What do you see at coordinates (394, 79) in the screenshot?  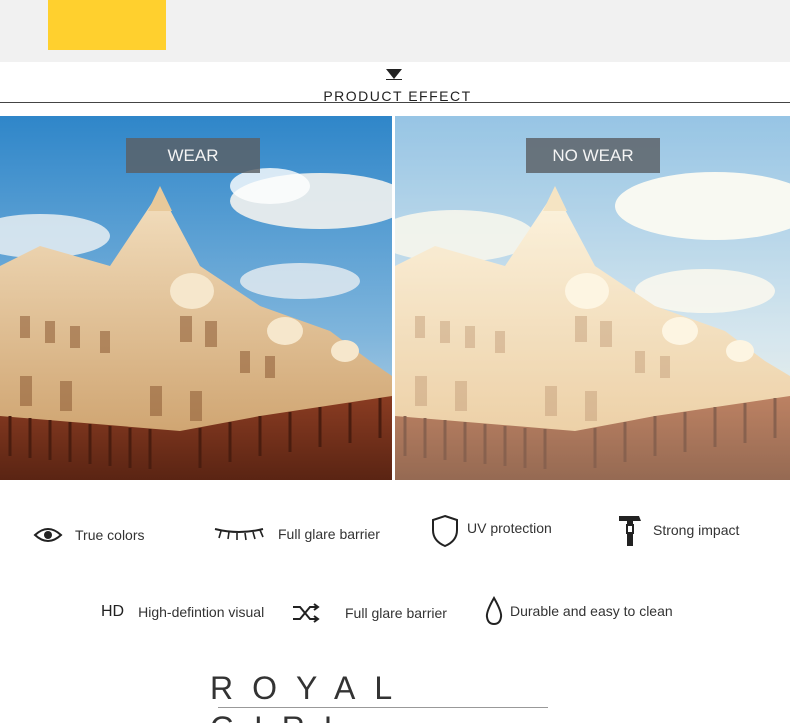 I see `arrow-underline` at bounding box center [394, 79].